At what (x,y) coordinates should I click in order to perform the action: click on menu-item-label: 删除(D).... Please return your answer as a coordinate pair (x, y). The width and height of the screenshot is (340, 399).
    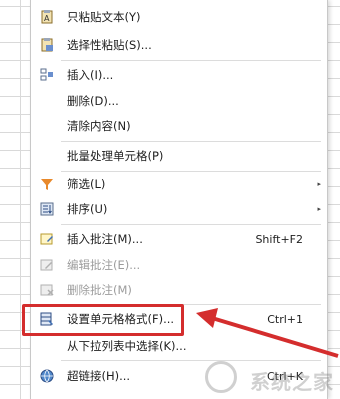
    Looking at the image, I should click on (93, 101).